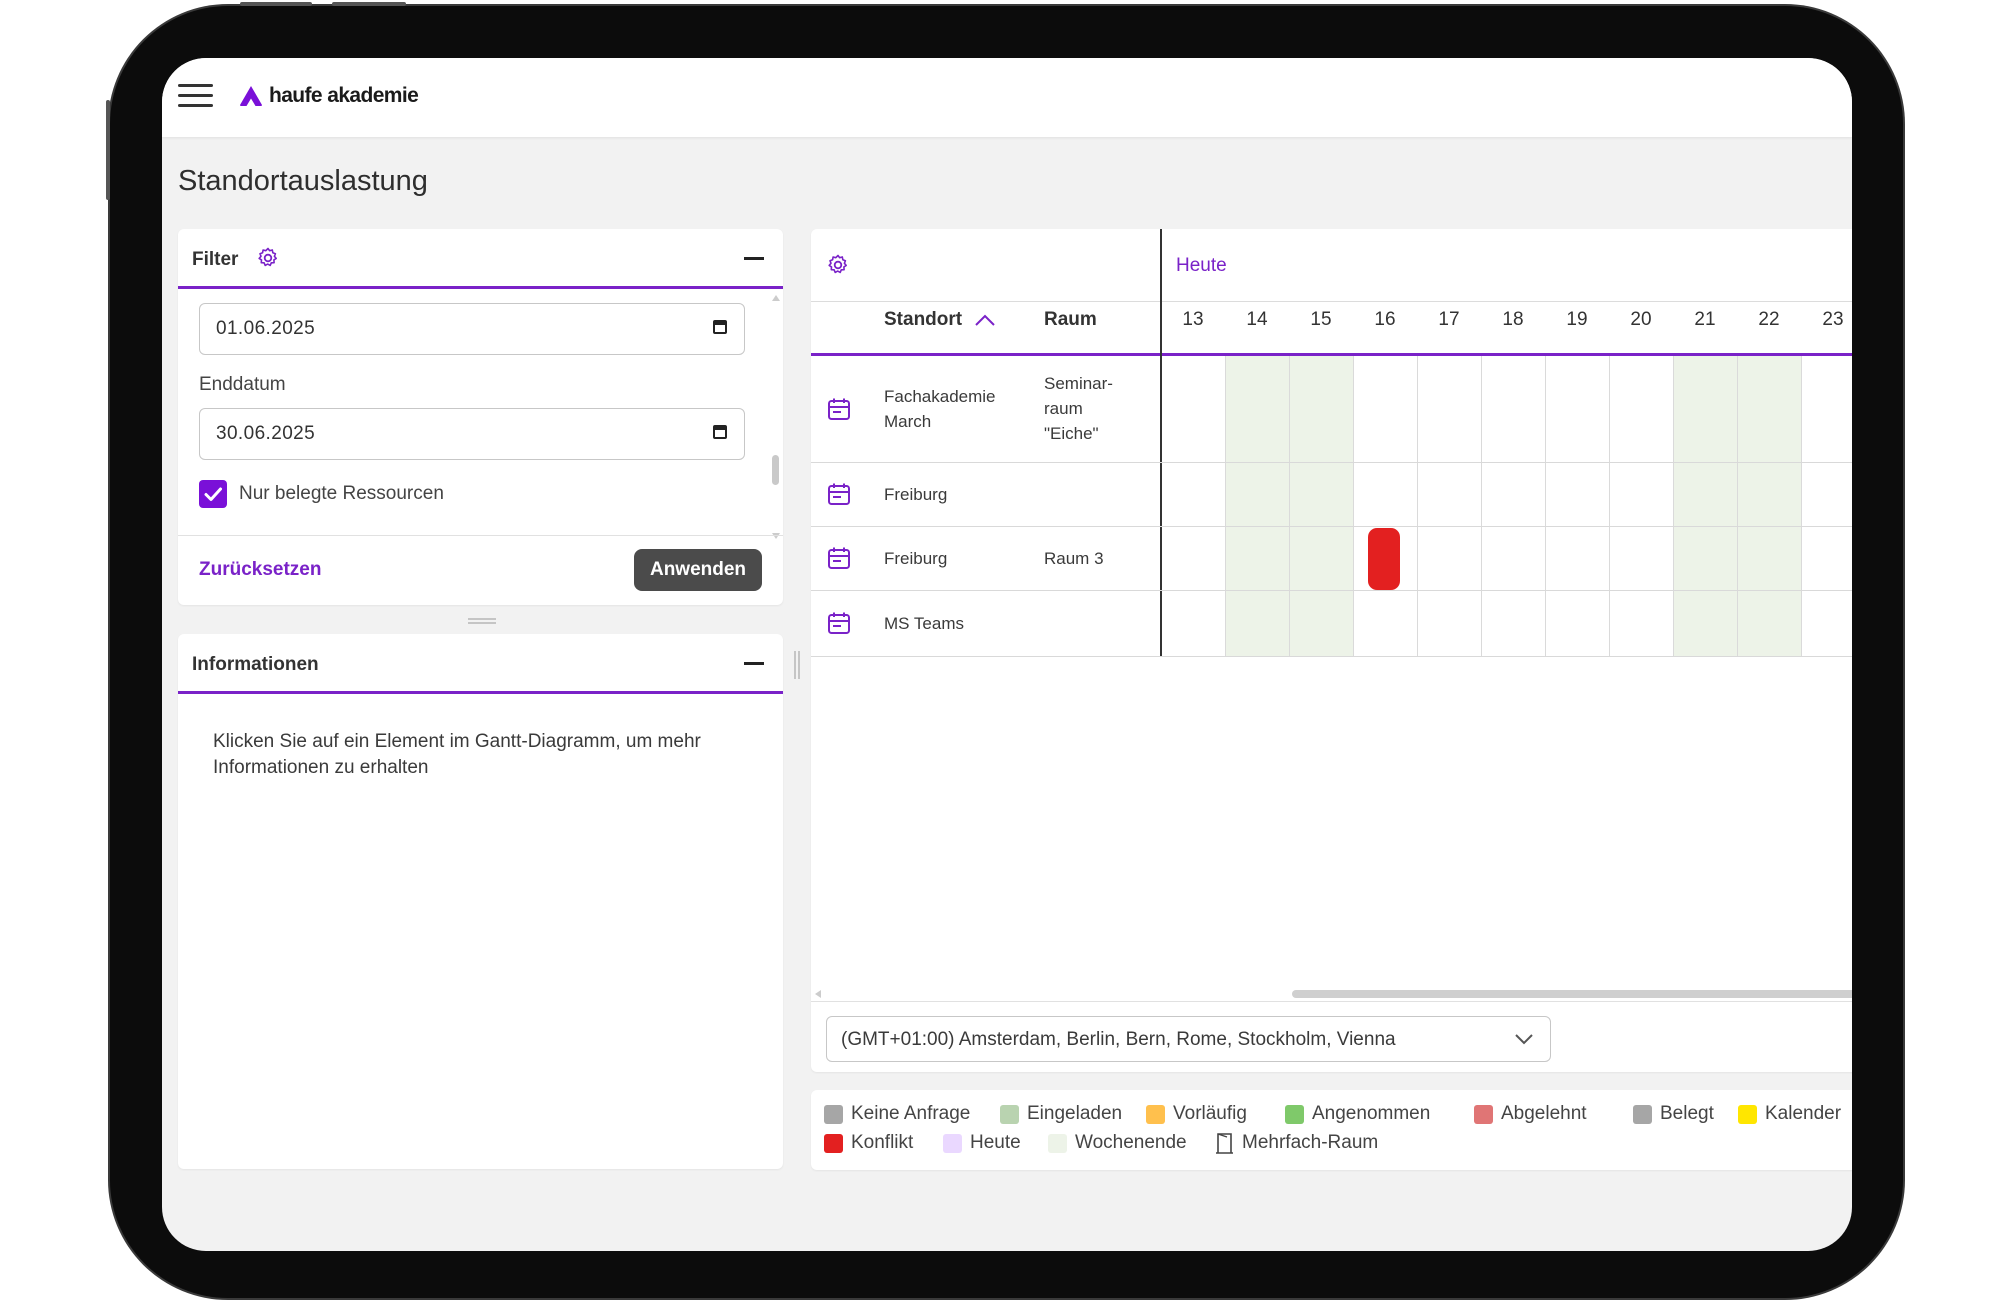  I want to click on scroll-up-icon, so click(776, 298).